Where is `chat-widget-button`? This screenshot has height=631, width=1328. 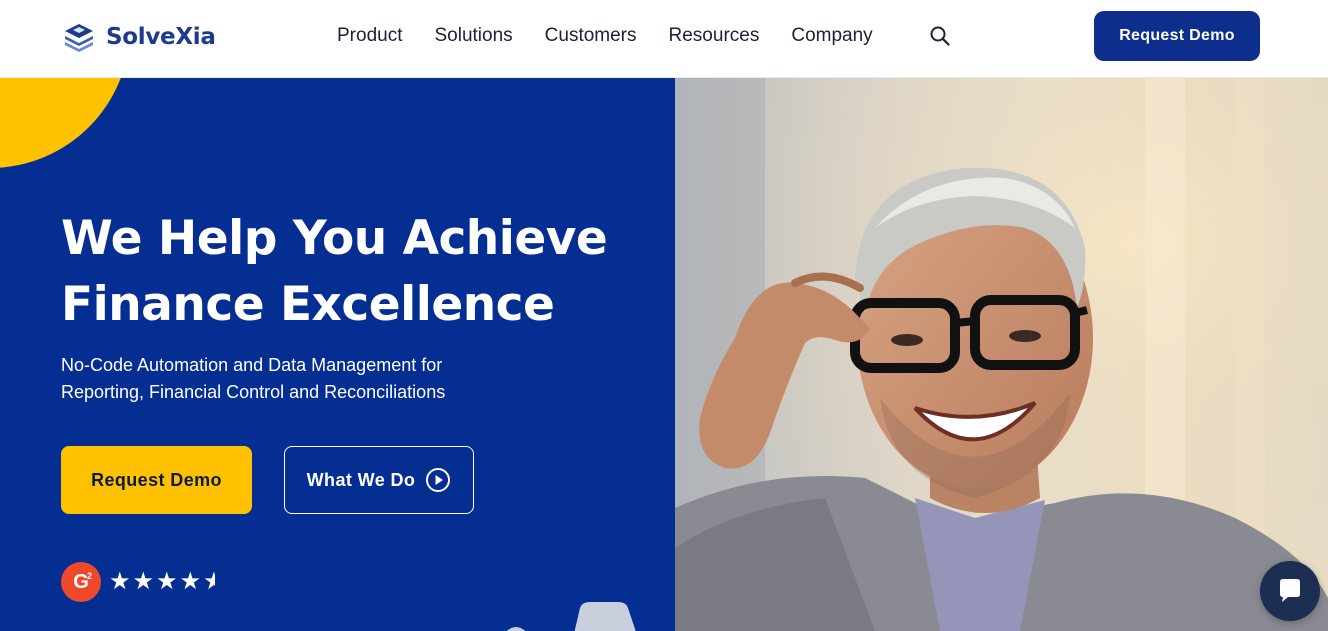
chat-widget-button is located at coordinates (1290, 591).